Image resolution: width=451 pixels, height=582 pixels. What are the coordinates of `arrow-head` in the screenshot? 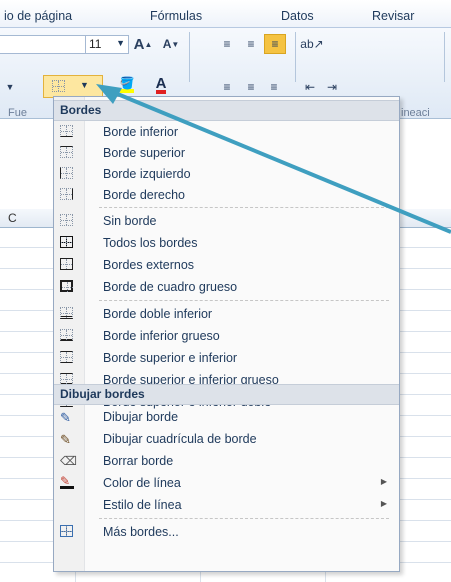 It's located at (109, 94).